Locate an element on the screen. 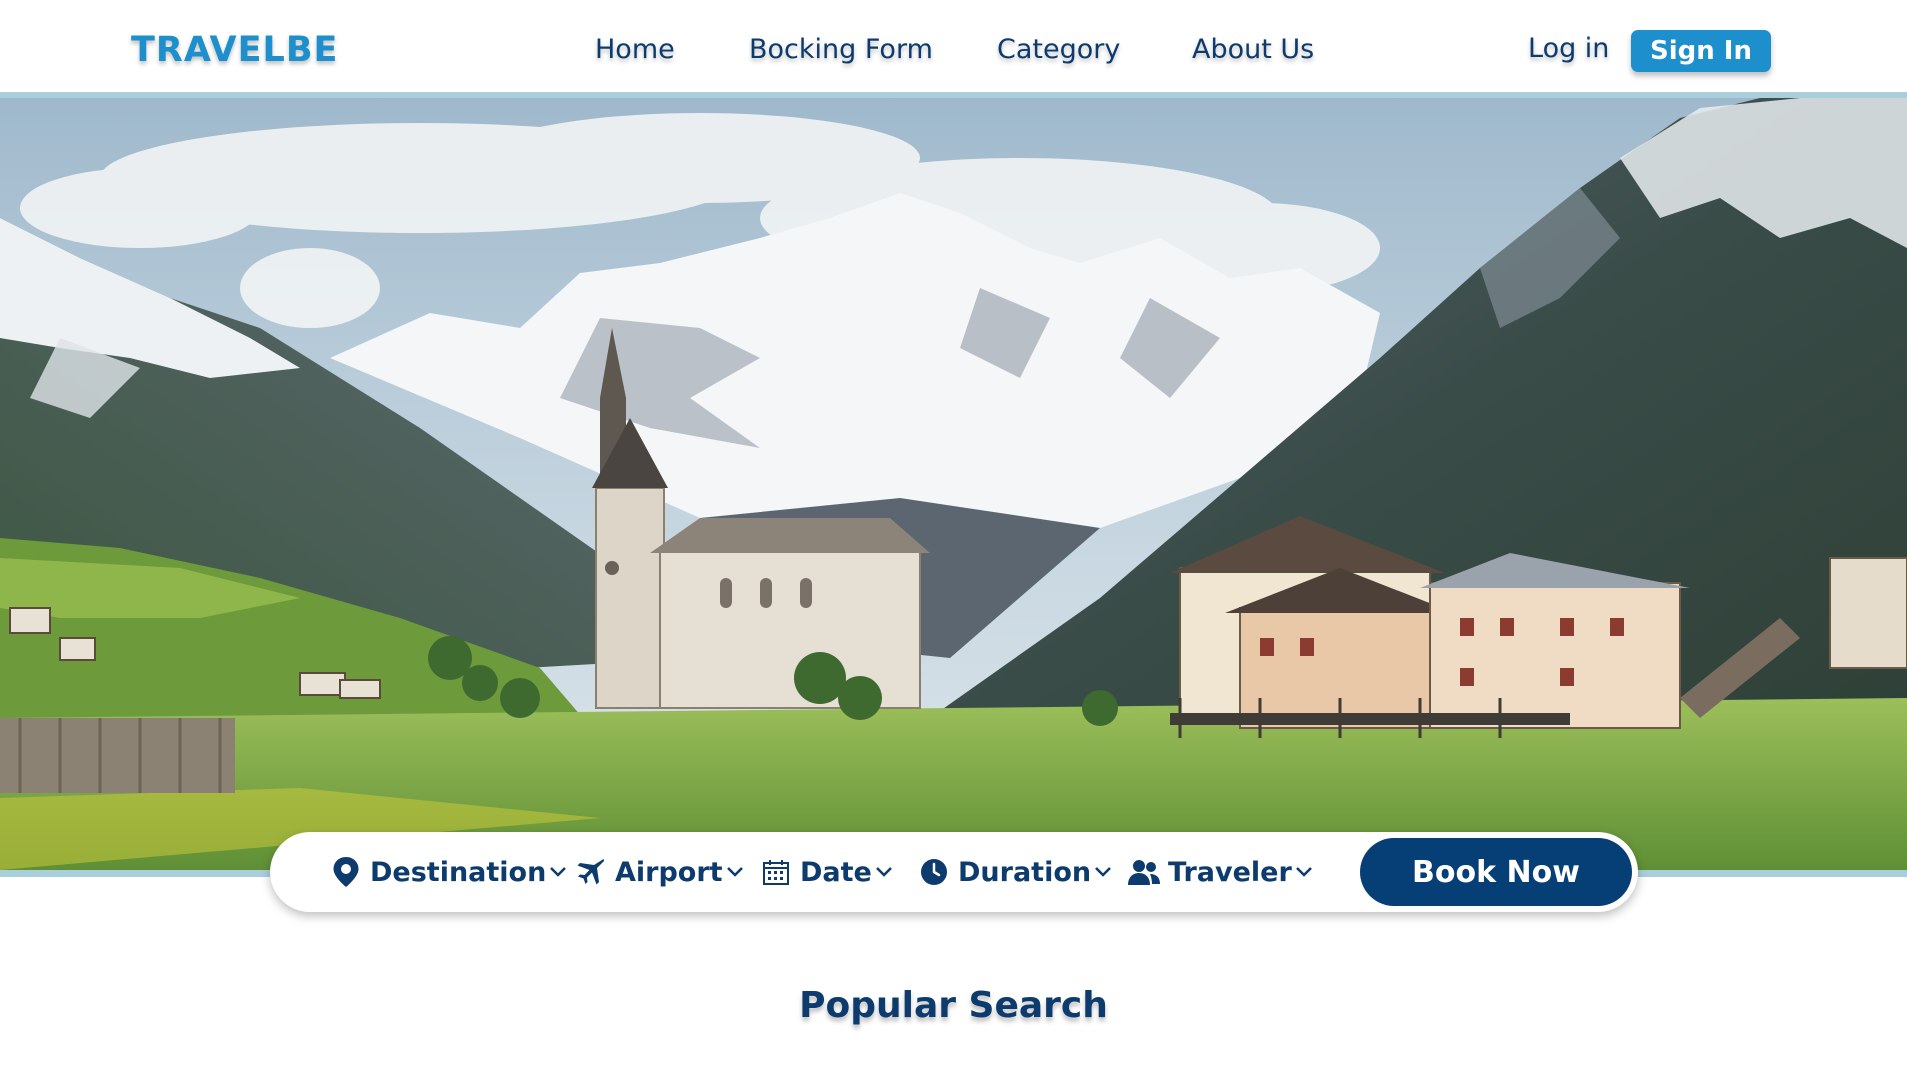 This screenshot has height=1072, width=1907. clock-icon is located at coordinates (934, 872).